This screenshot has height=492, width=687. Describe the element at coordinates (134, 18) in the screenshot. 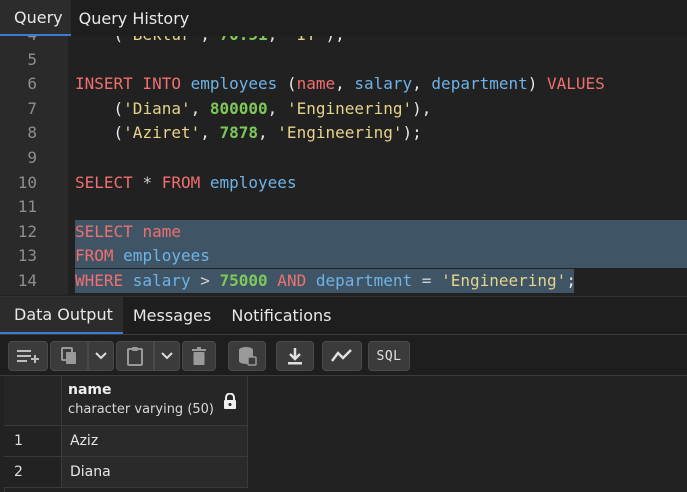

I see `tab-query-history: Query History` at that location.